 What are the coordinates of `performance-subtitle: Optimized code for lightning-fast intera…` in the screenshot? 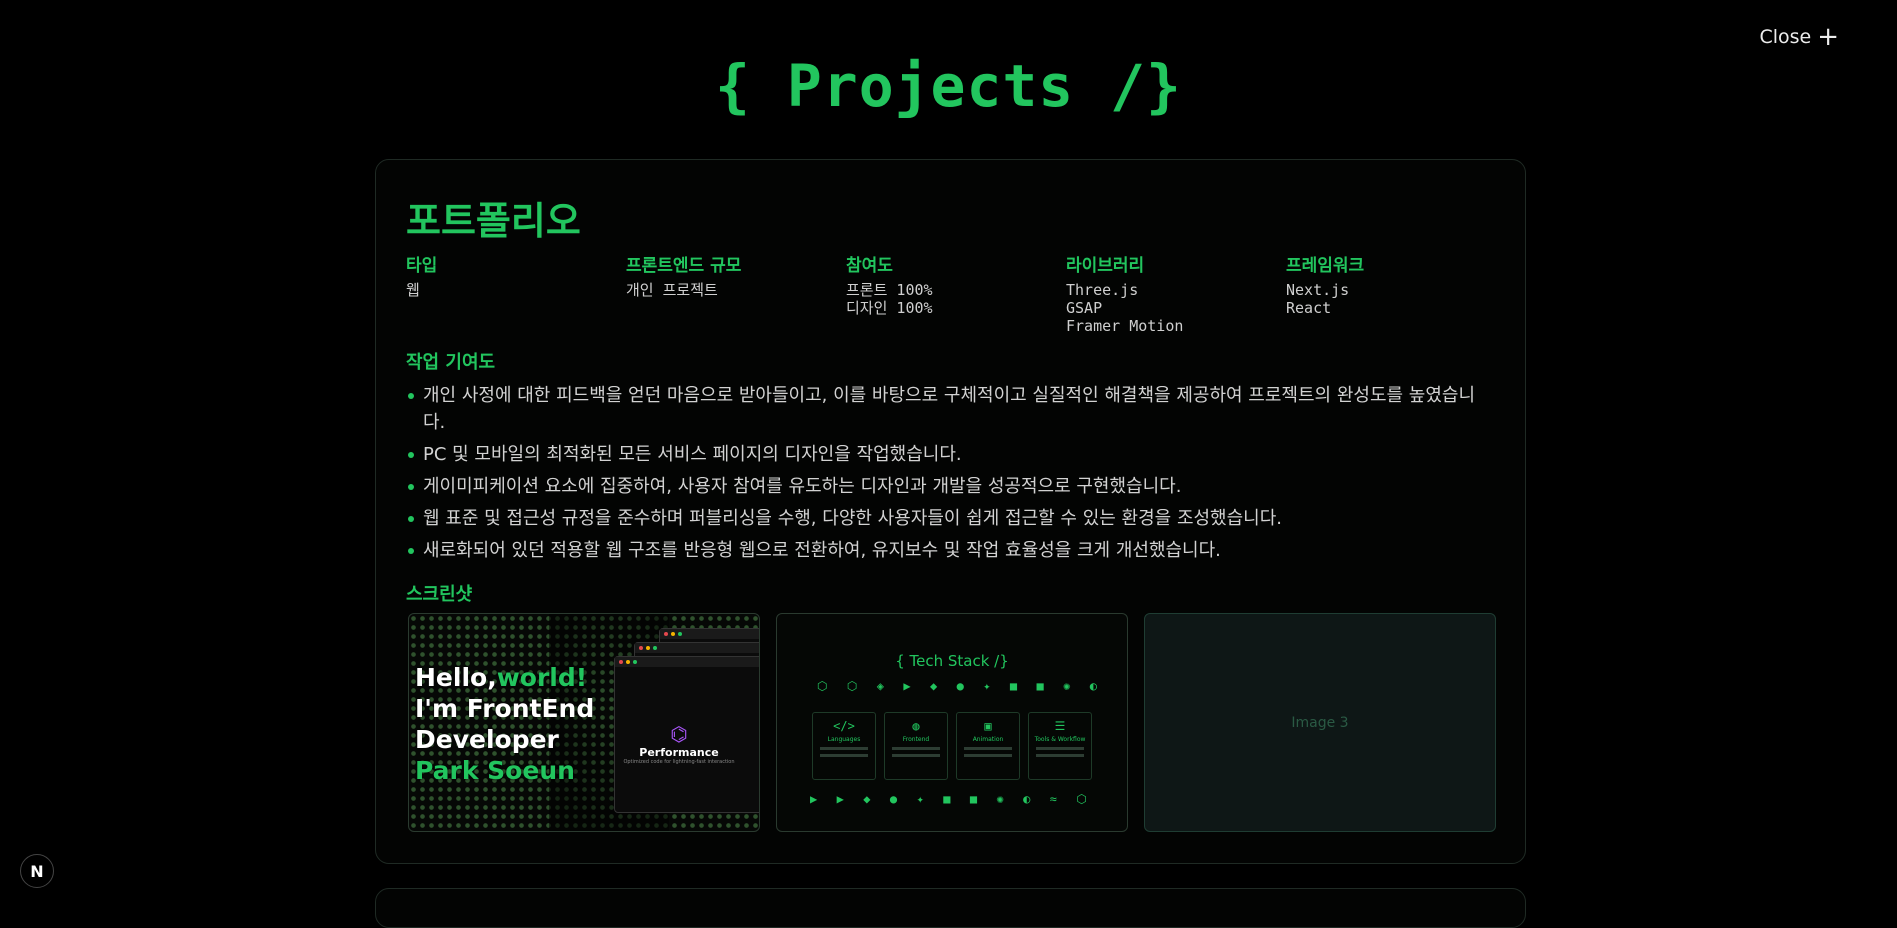 It's located at (679, 762).